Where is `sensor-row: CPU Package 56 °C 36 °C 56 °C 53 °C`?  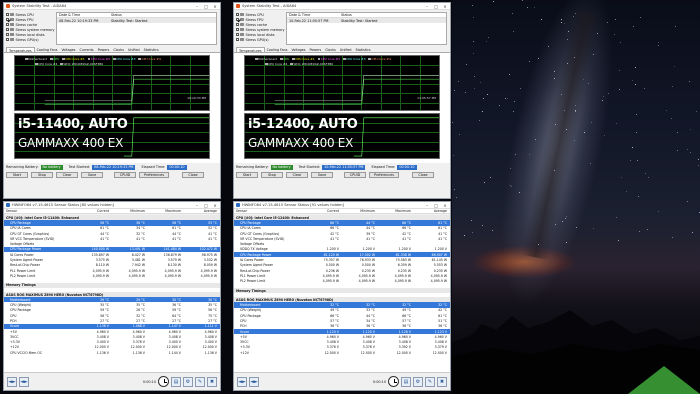 sensor-row: CPU Package 56 °C 36 °C 56 °C 53 °C is located at coordinates (112, 223).